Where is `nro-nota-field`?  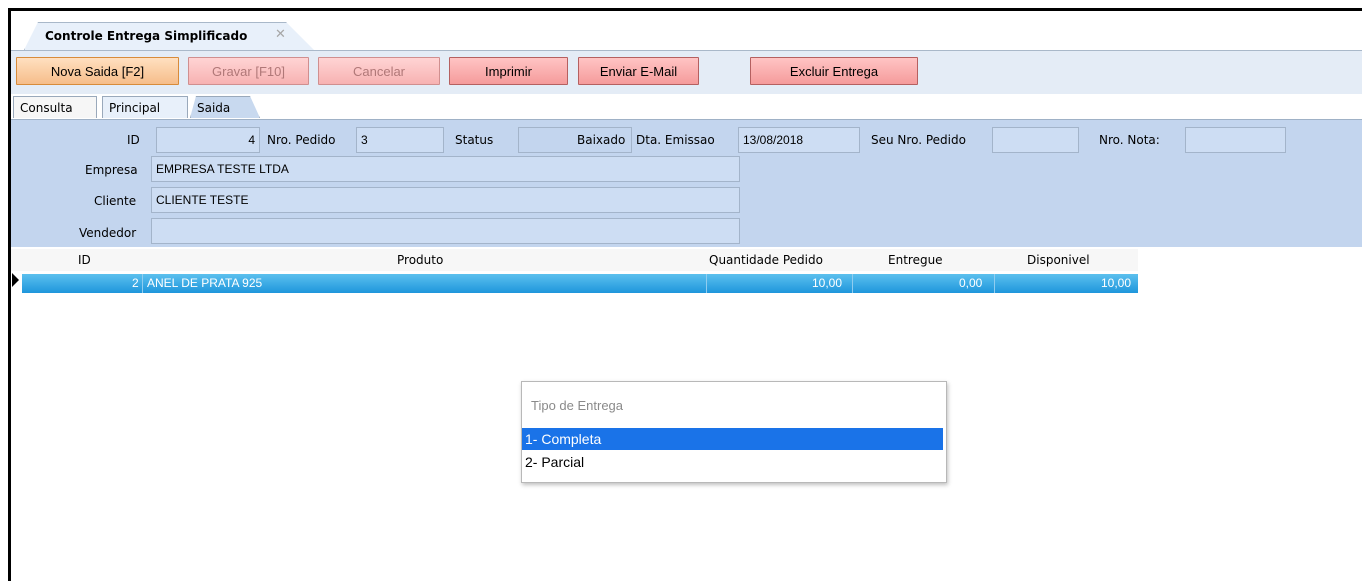
nro-nota-field is located at coordinates (1235, 140).